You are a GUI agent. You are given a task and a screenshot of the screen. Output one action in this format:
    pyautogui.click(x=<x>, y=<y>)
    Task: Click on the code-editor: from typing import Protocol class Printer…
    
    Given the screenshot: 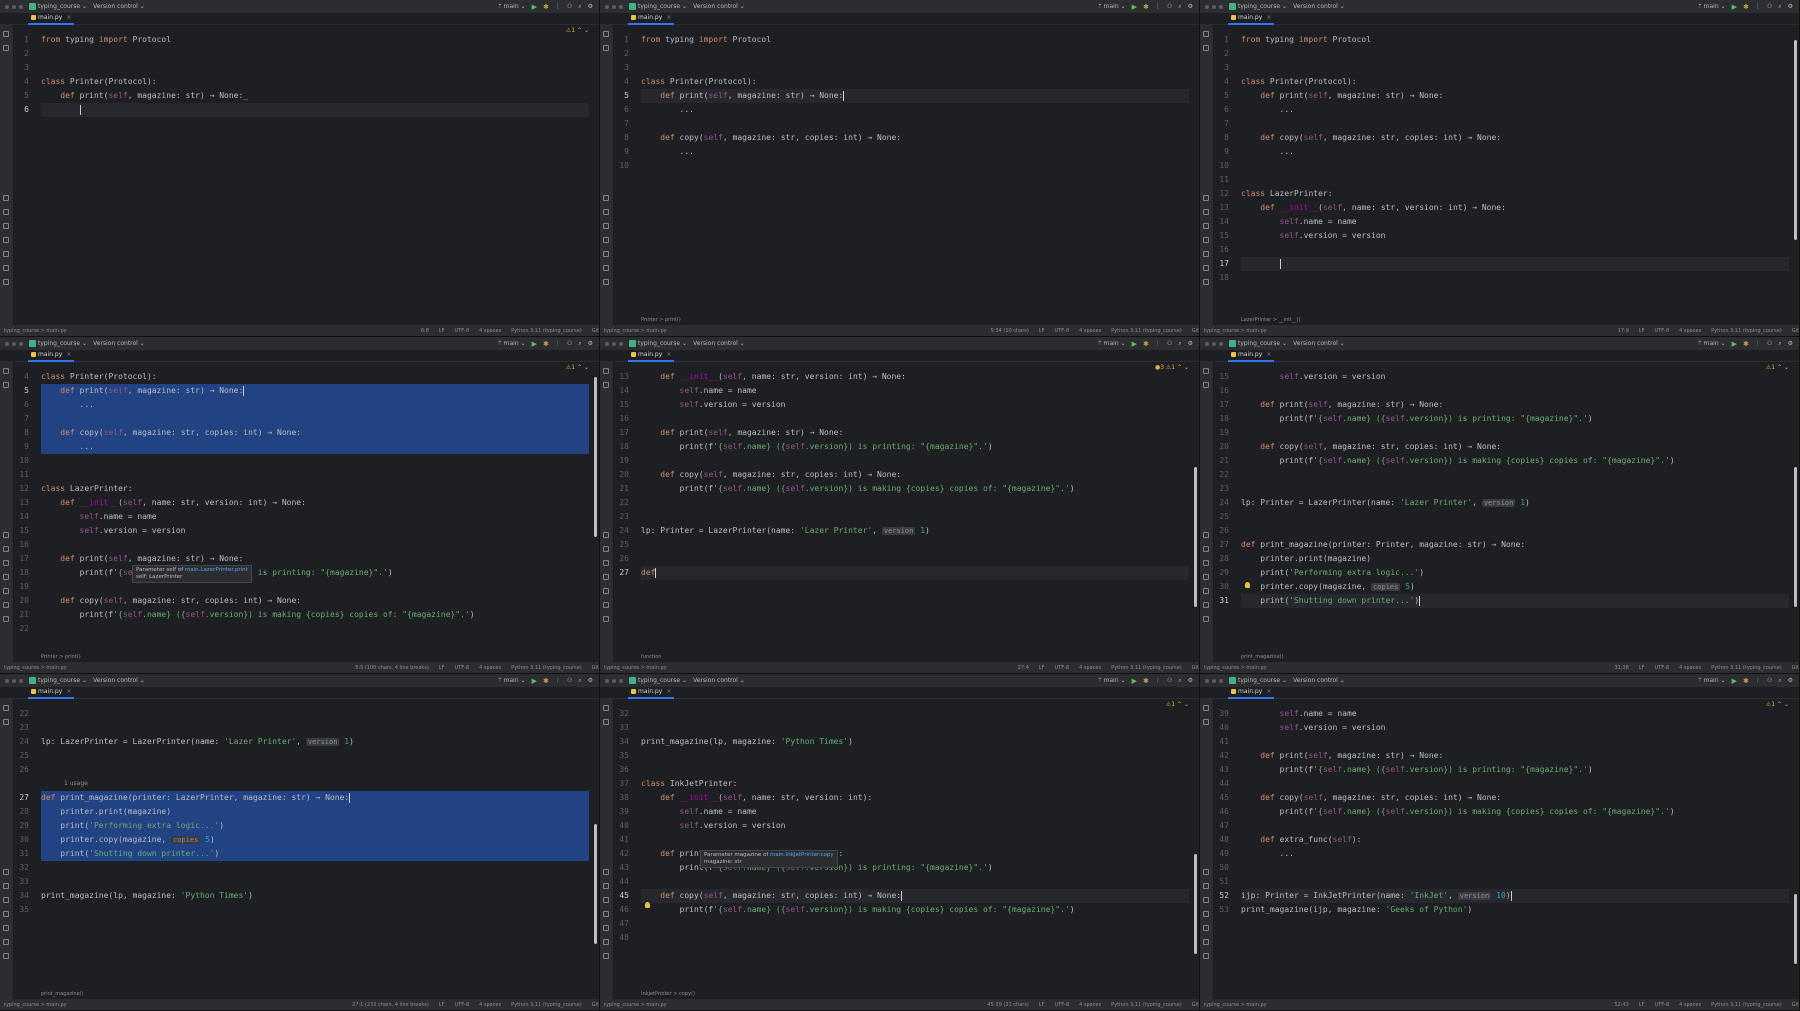 What is the action you would take?
    pyautogui.click(x=915, y=169)
    